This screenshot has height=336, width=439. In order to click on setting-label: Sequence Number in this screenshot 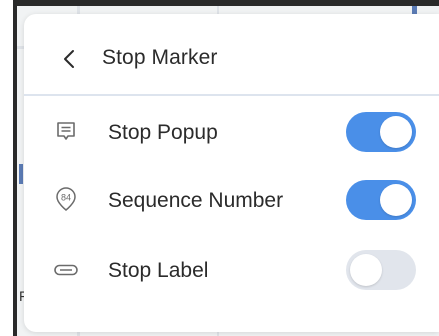, I will do `click(196, 200)`.